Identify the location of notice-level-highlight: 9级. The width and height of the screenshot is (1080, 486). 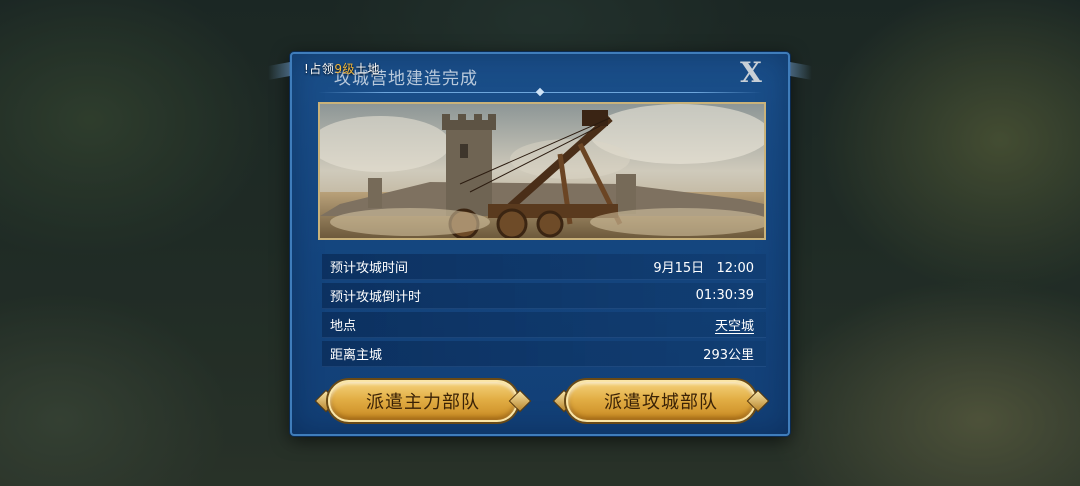
(344, 69).